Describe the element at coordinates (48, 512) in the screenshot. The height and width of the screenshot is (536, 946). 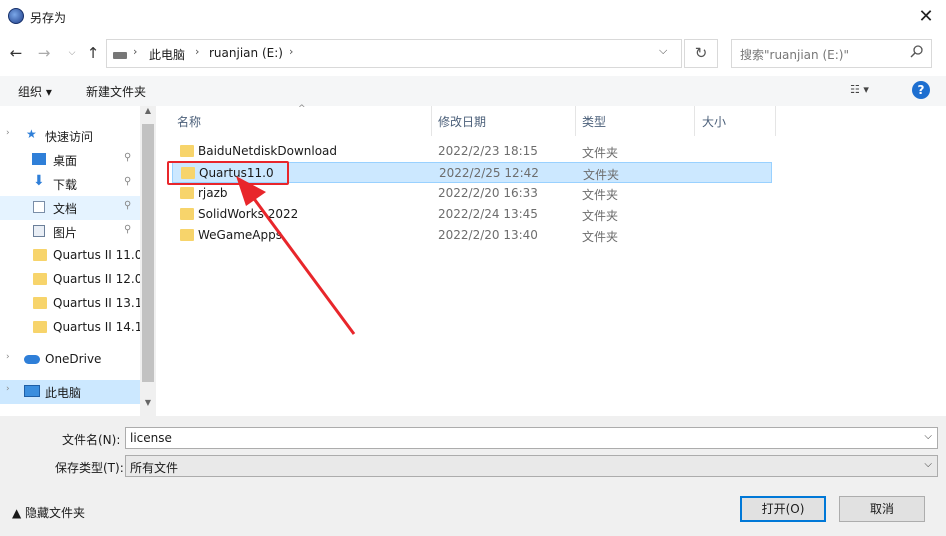
I see `hide-folders-toggle: ▲ 隐藏文件夹` at that location.